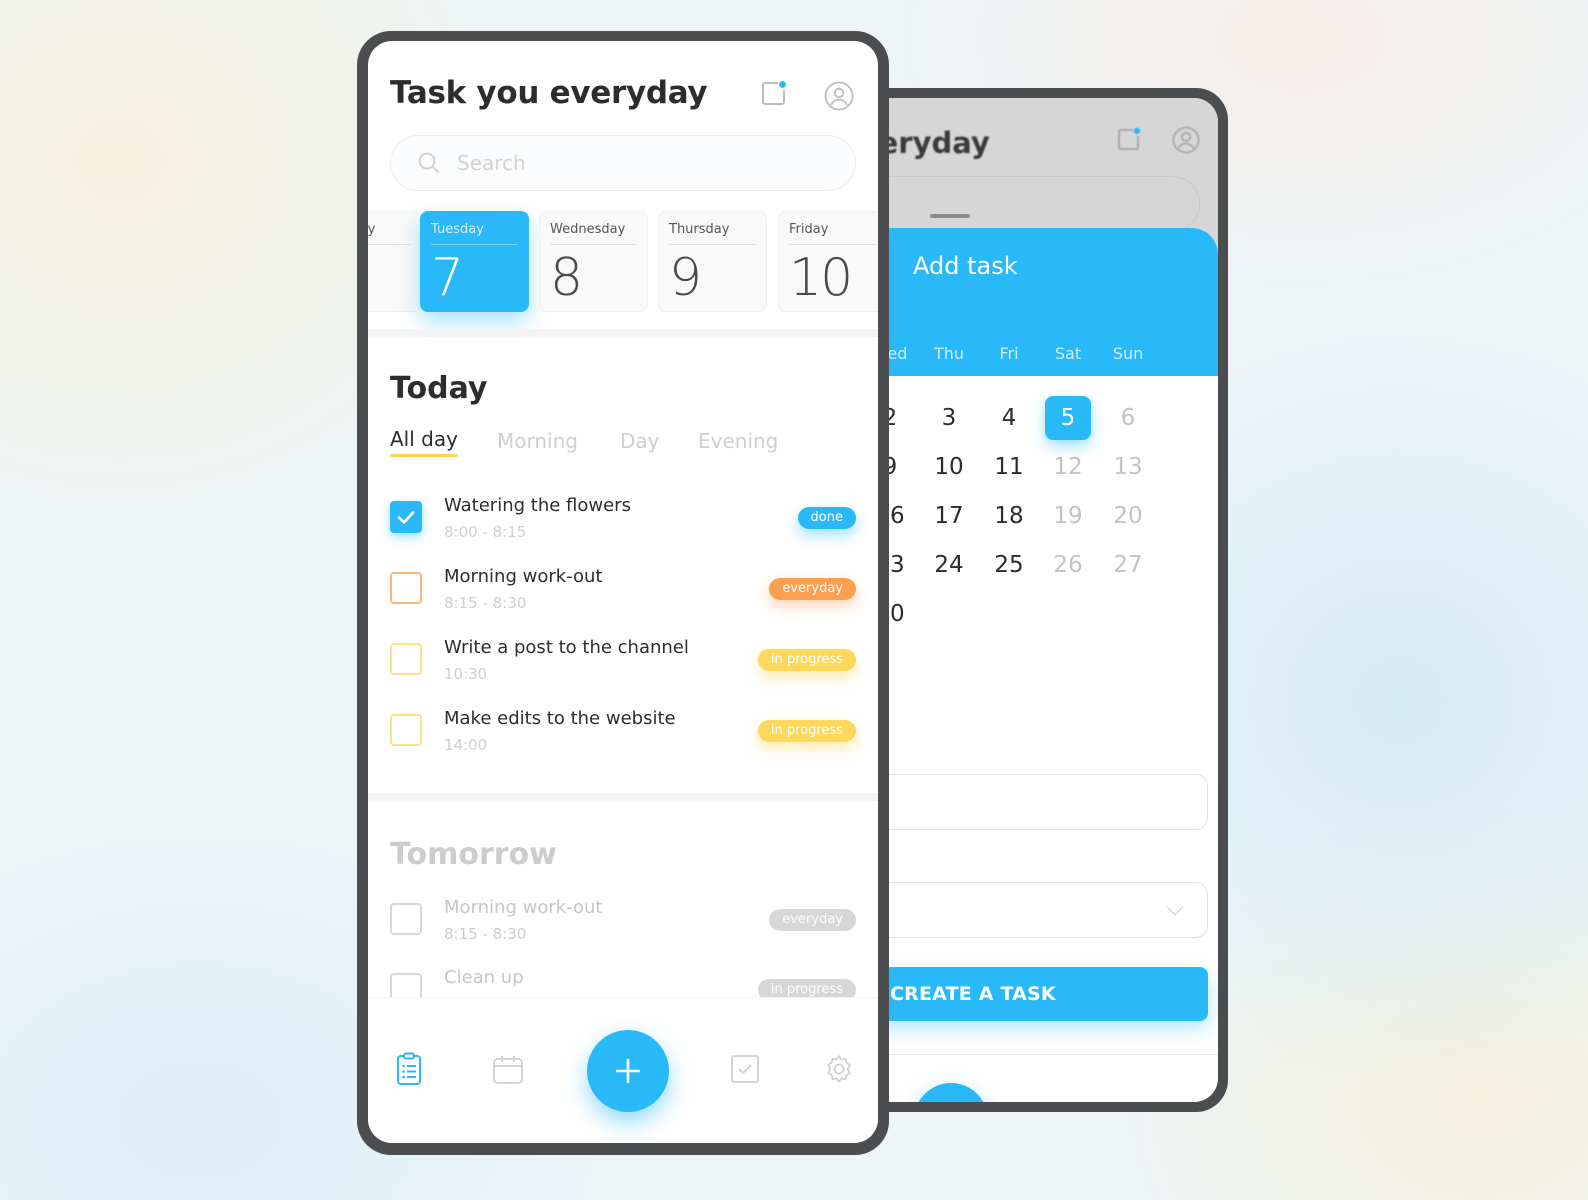 This screenshot has width=1588, height=1200. What do you see at coordinates (949, 418) in the screenshot?
I see `calendar-day: 3` at bounding box center [949, 418].